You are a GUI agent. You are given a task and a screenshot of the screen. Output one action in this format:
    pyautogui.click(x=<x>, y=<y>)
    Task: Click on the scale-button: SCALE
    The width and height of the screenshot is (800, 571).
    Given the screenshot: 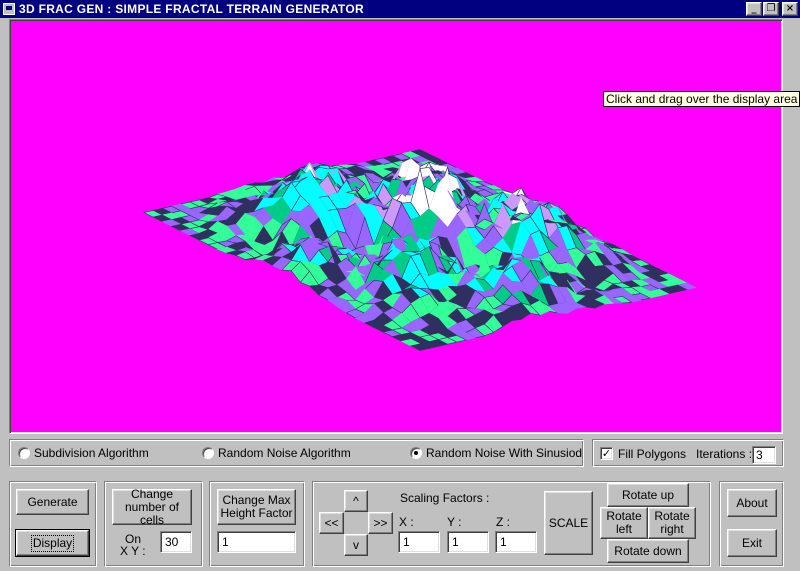 What is the action you would take?
    pyautogui.click(x=568, y=523)
    